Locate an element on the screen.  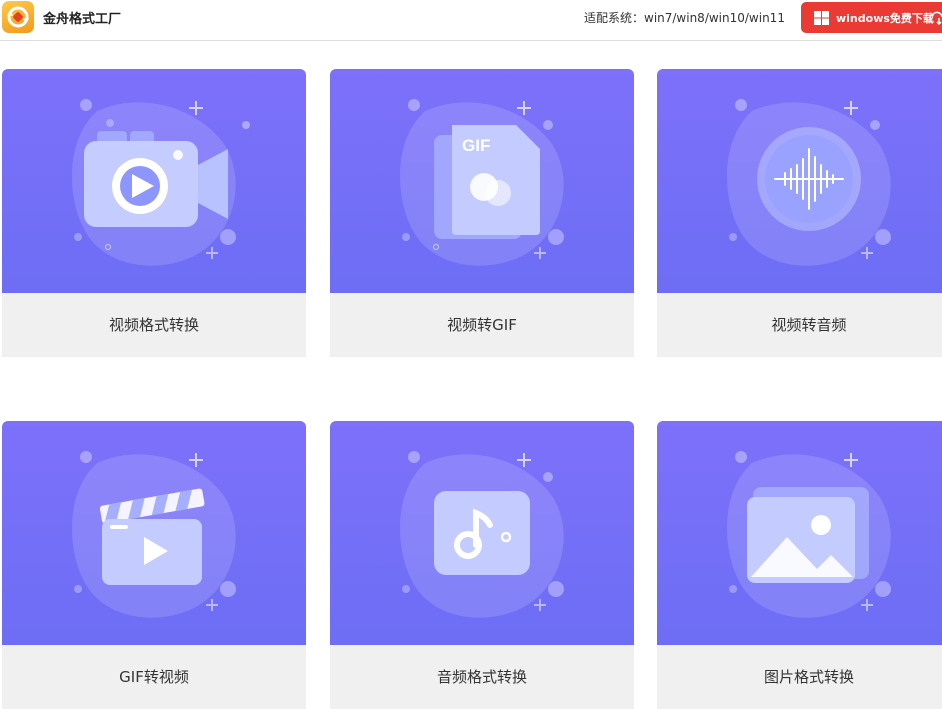
card-video-format-convert: 视频格式转换 is located at coordinates (154, 213).